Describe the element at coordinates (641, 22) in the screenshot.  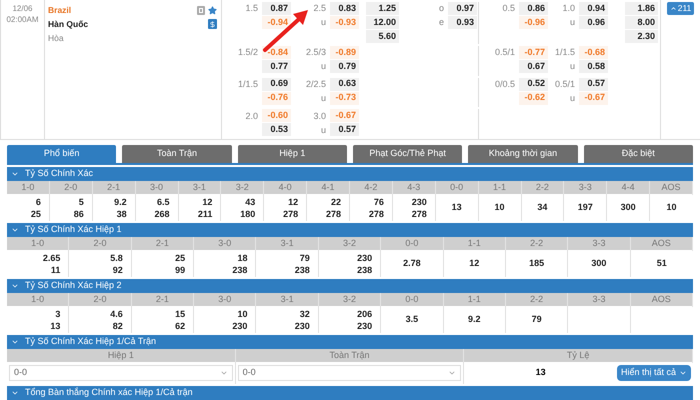
I see `odds-value: 8.00` at that location.